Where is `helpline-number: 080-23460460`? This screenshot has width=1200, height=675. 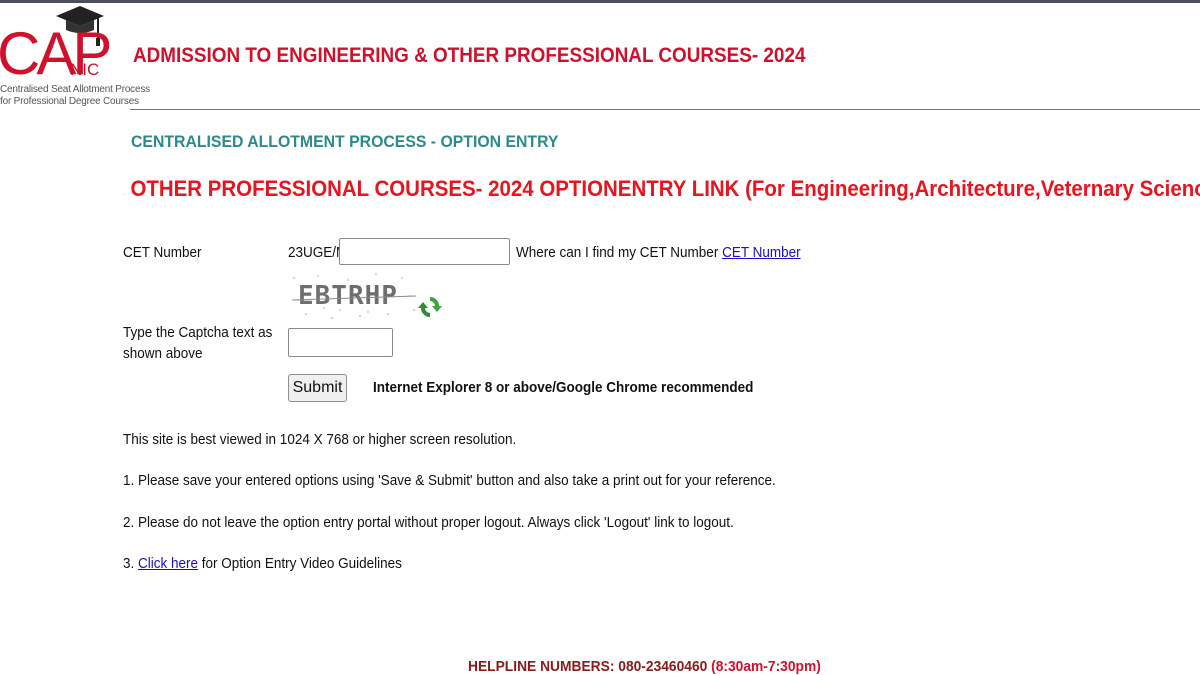
helpline-number: 080-23460460 is located at coordinates (661, 666).